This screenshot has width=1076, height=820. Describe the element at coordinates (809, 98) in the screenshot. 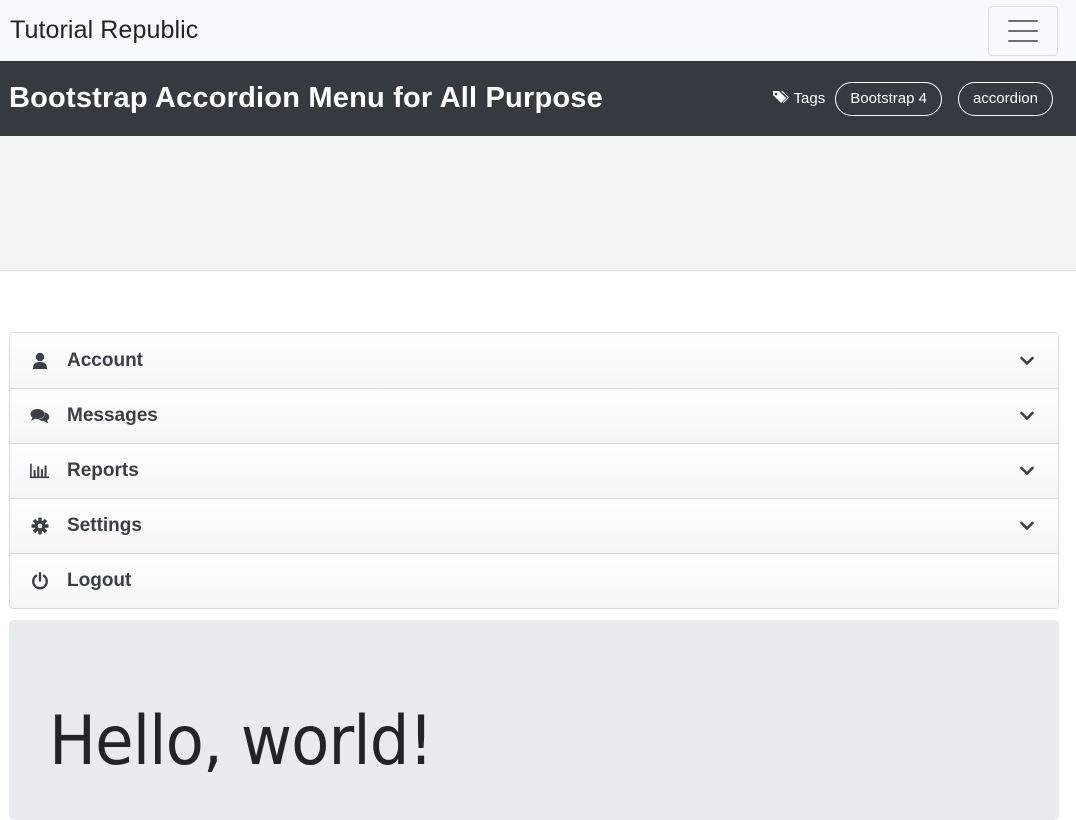

I see `tags-label-text: Tags` at that location.